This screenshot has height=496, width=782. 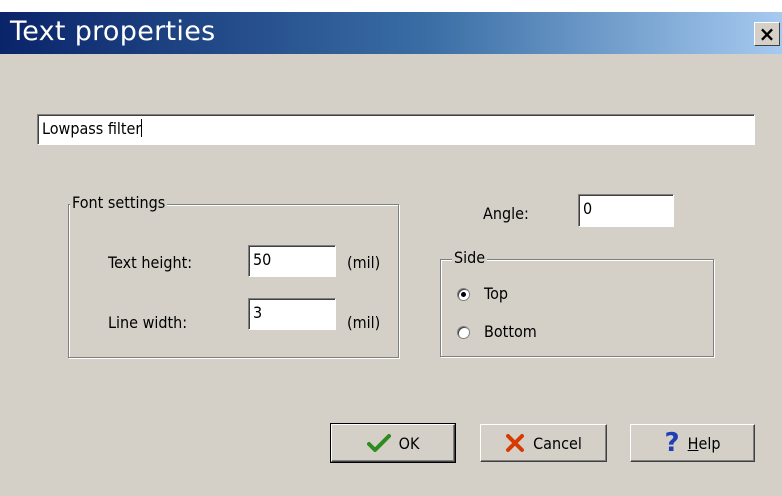 I want to click on radio-top-label: Top, so click(x=496, y=293).